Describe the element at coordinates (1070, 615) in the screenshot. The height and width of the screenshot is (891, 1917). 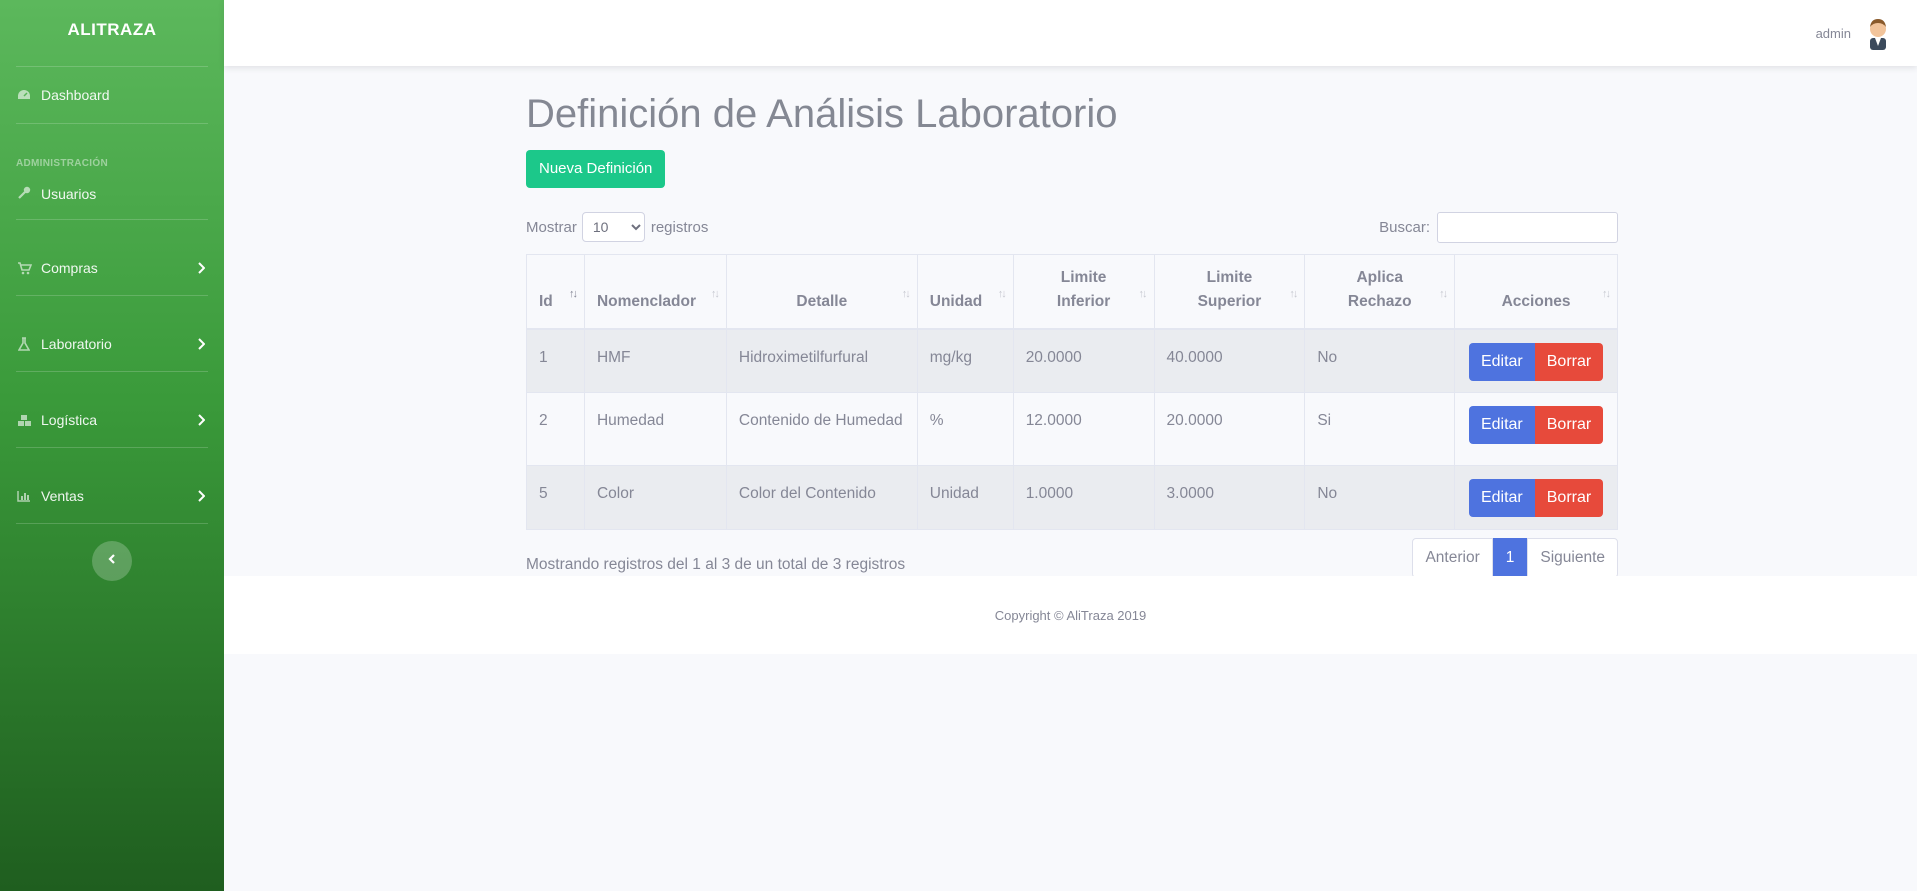
I see `copyright-text: Copyright © AliTraza 2019` at that location.